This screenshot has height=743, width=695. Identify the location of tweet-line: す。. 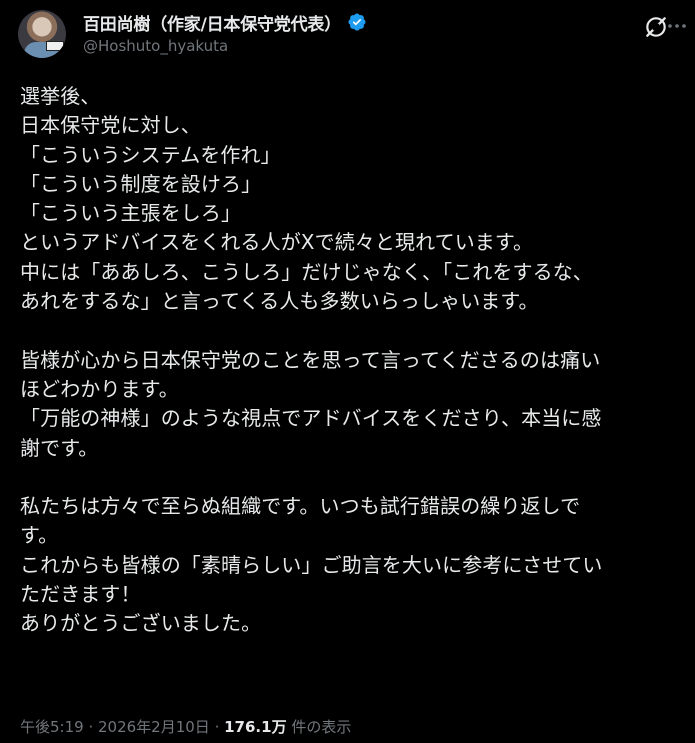
(39, 535).